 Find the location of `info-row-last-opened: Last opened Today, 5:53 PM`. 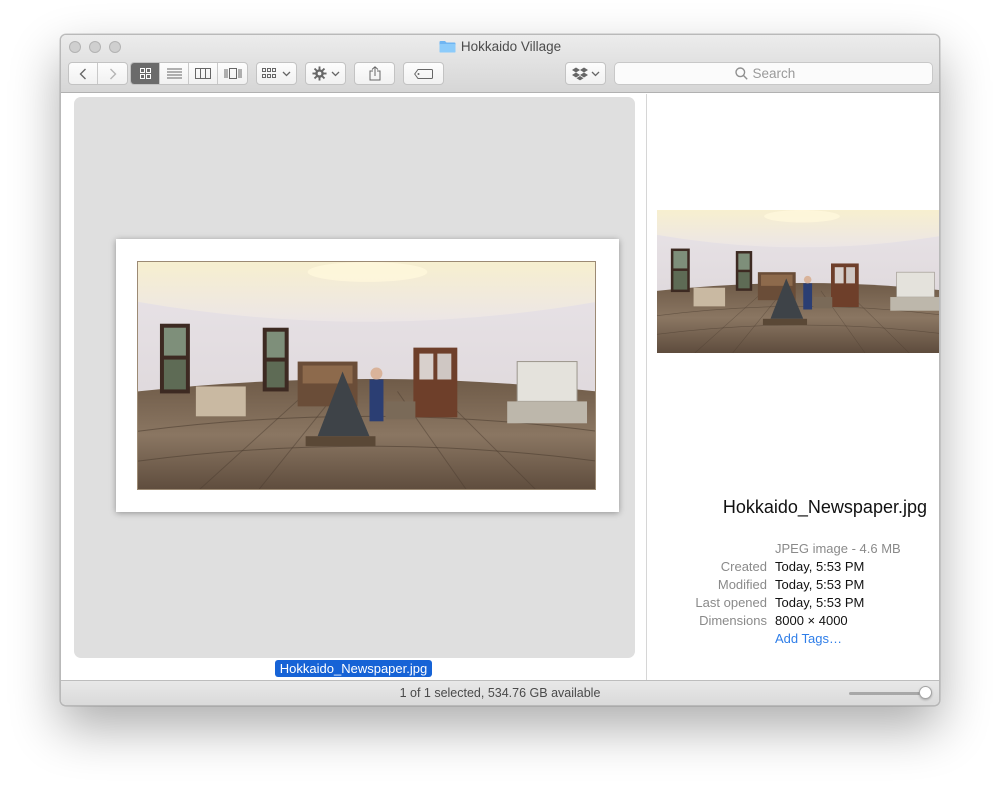

info-row-last-opened: Last opened Today, 5:53 PM is located at coordinates (793, 603).